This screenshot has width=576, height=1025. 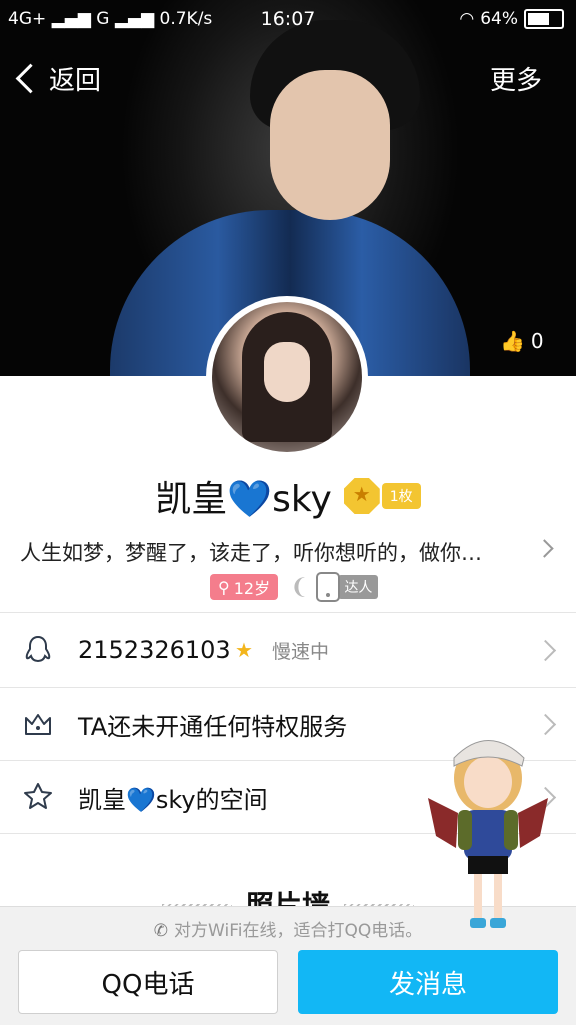 What do you see at coordinates (499, 19) in the screenshot?
I see `battery-percent: 64%` at bounding box center [499, 19].